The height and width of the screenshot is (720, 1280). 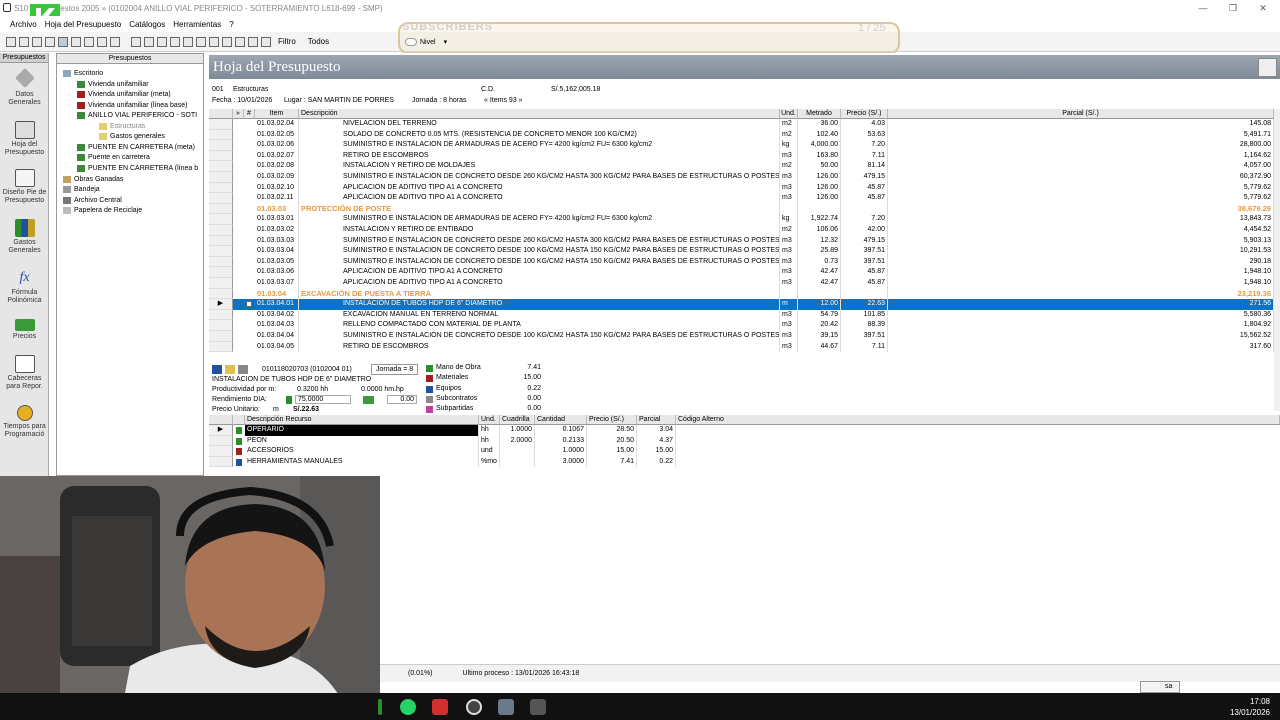 What do you see at coordinates (1203, 8) in the screenshot?
I see `minimize-button: —` at bounding box center [1203, 8].